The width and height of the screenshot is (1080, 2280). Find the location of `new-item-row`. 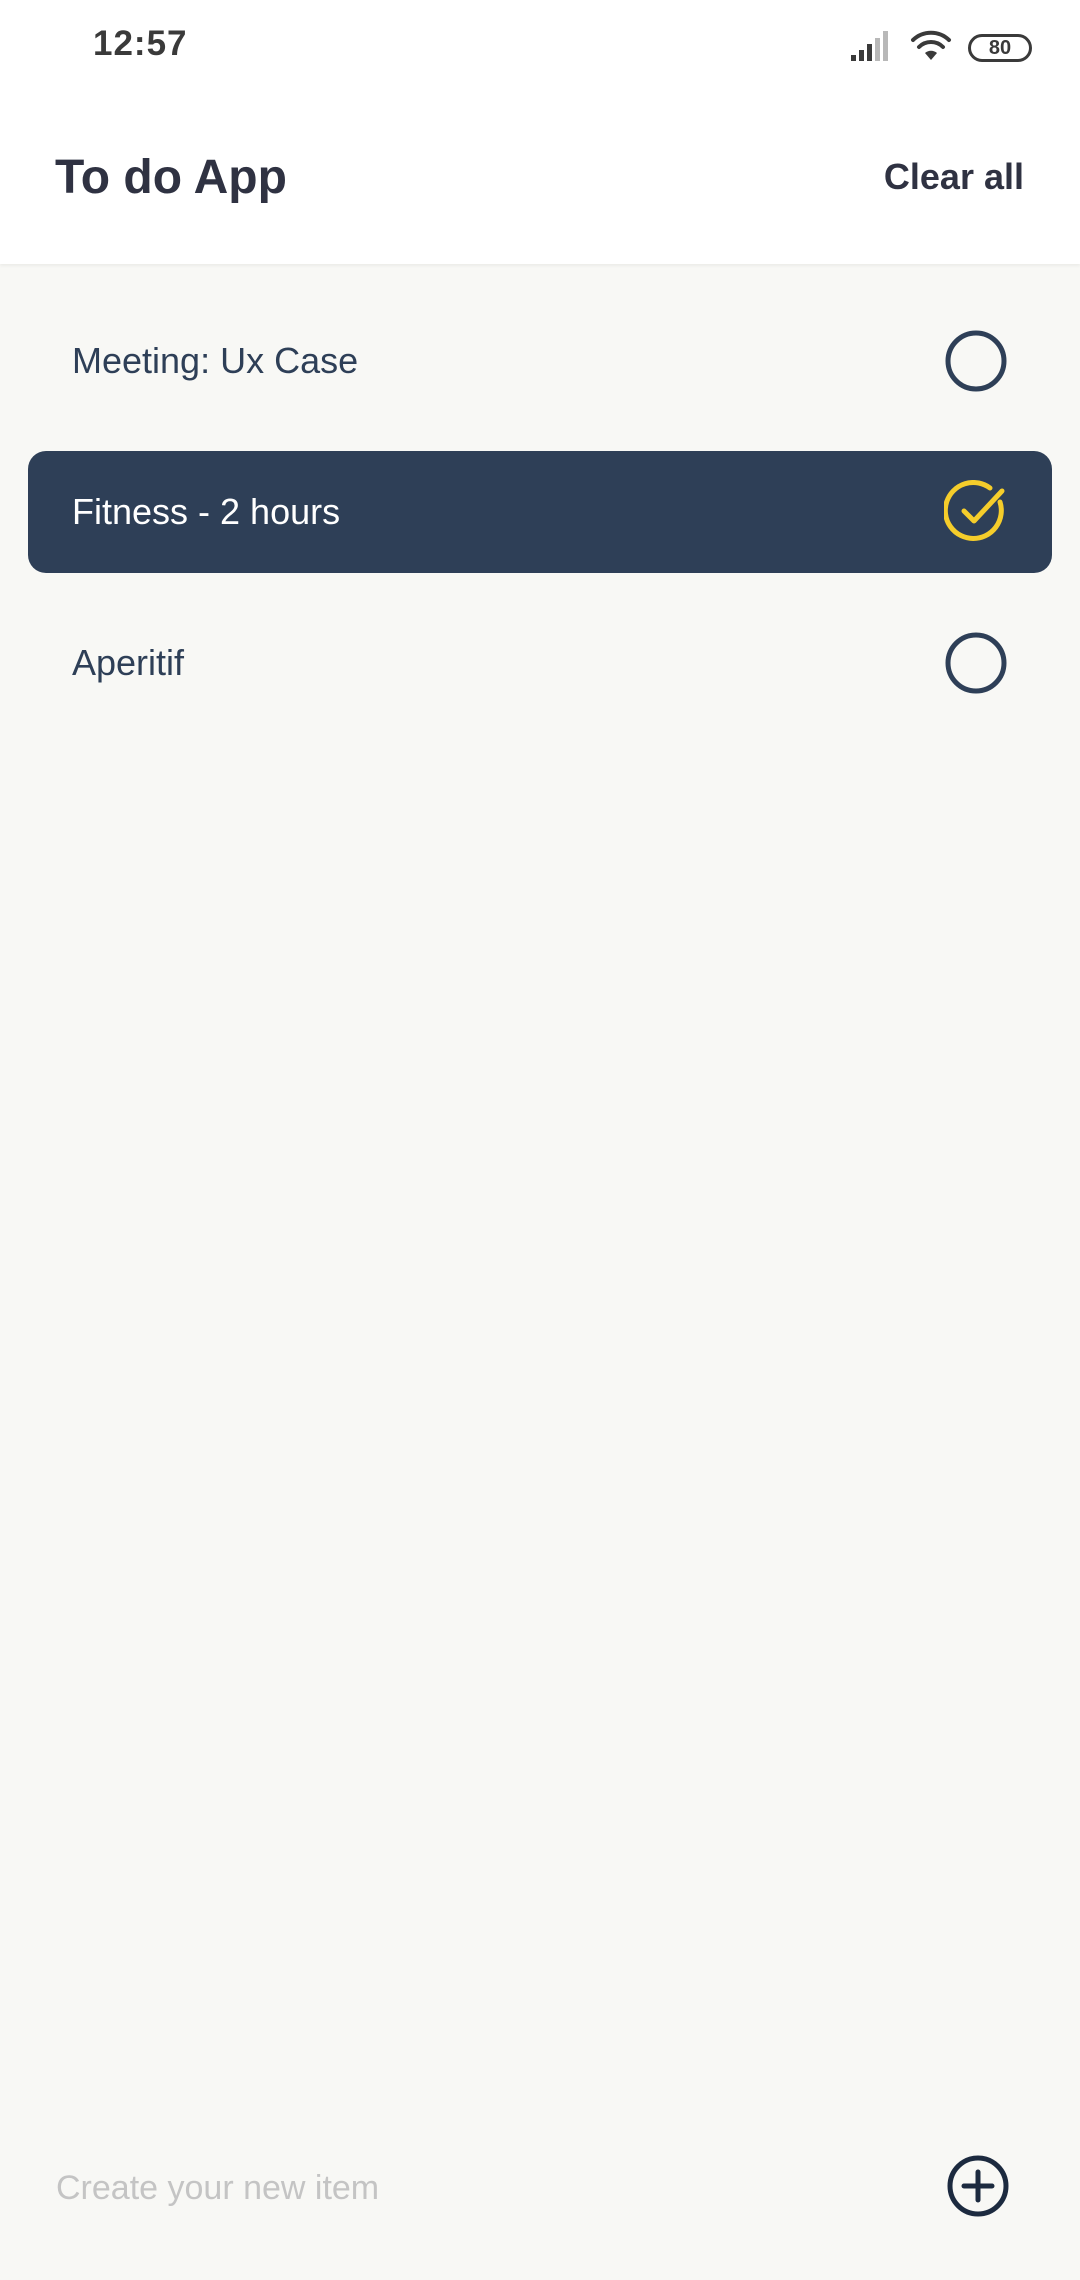

new-item-row is located at coordinates (540, 2188).